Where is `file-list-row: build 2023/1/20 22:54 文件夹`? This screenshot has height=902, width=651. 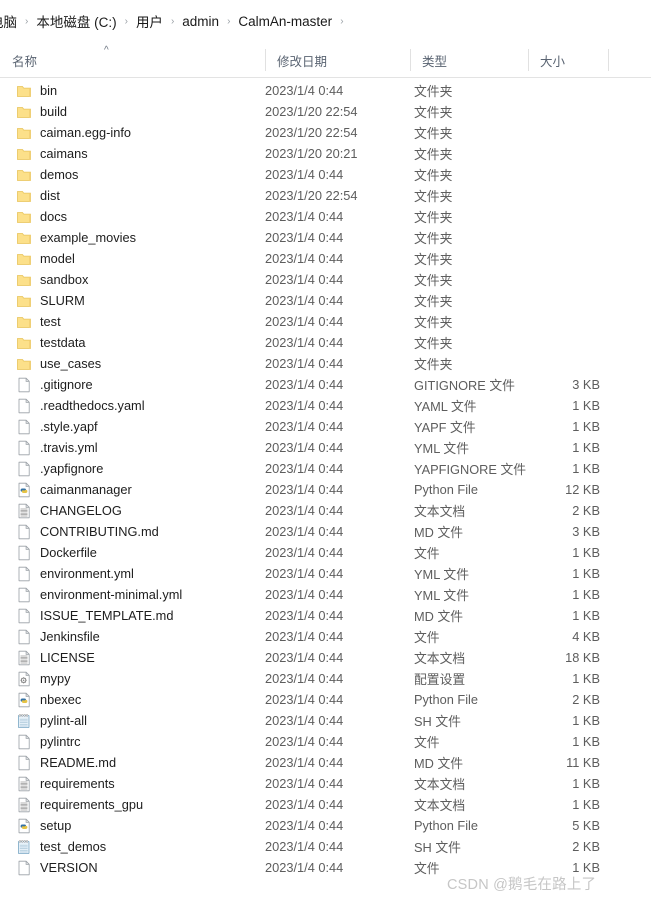
file-list-row: build 2023/1/20 22:54 文件夹 is located at coordinates (325, 111).